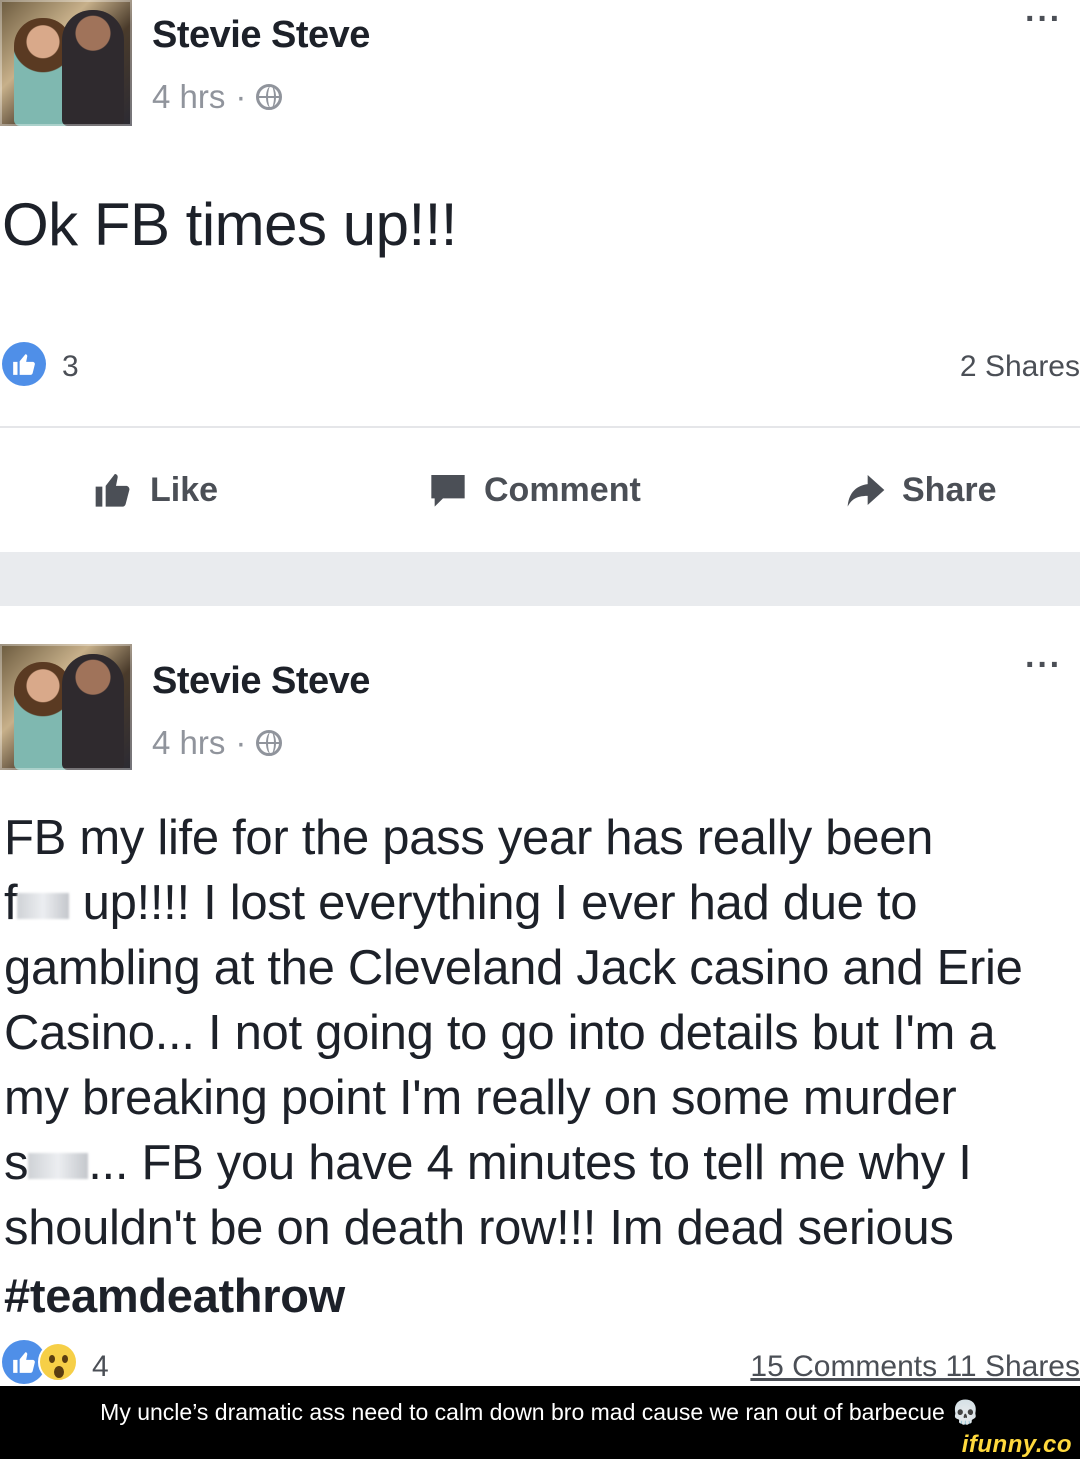  Describe the element at coordinates (915, 1367) in the screenshot. I see `comments-shares-count: 15 Comments 11 Shares` at that location.